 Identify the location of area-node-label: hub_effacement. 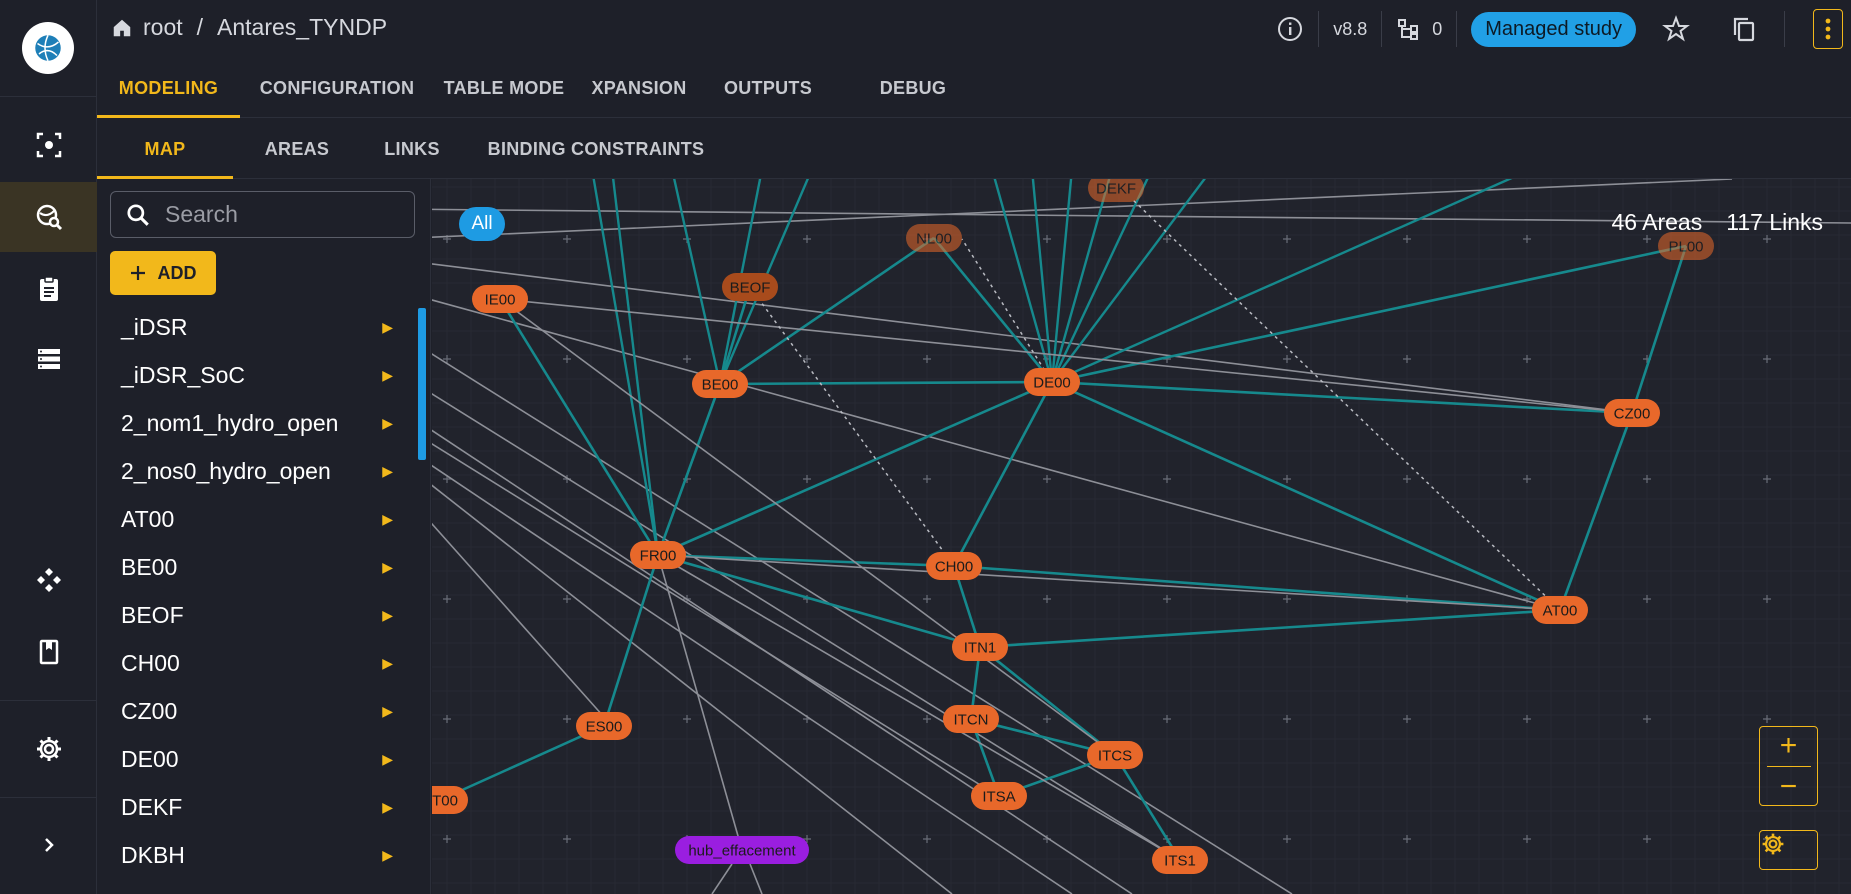
(742, 851).